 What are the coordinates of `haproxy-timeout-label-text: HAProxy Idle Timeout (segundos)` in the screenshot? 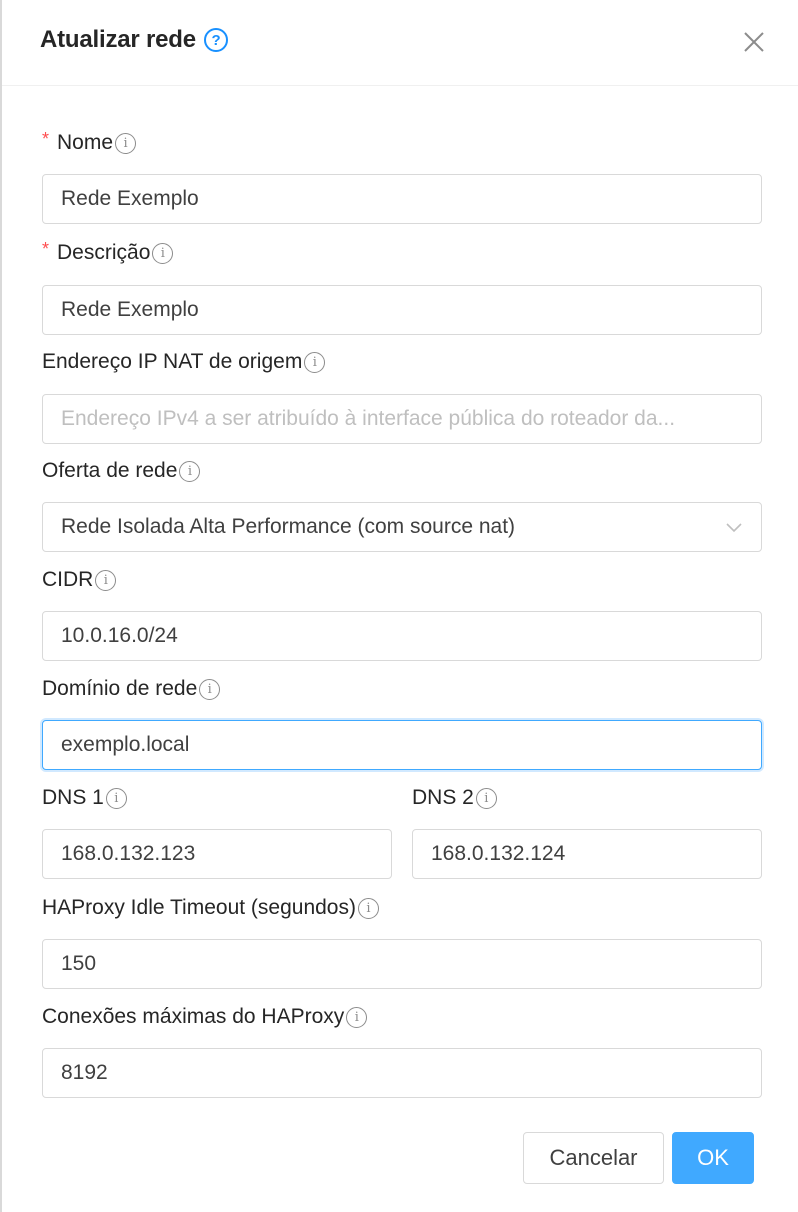 It's located at (199, 907).